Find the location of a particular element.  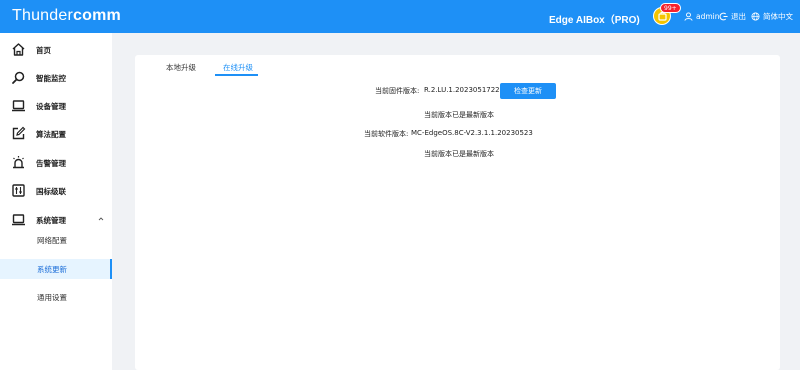

alarm-icon is located at coordinates (18, 162).